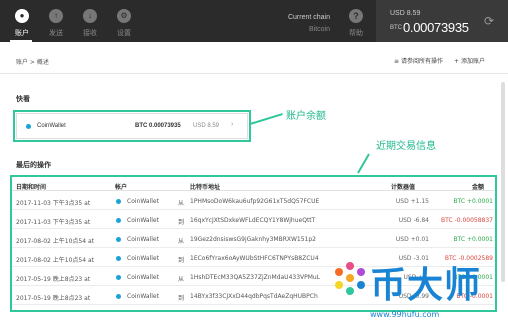 The width and height of the screenshot is (508, 324). Describe the element at coordinates (22, 16) in the screenshot. I see `account-icon: ●` at that location.